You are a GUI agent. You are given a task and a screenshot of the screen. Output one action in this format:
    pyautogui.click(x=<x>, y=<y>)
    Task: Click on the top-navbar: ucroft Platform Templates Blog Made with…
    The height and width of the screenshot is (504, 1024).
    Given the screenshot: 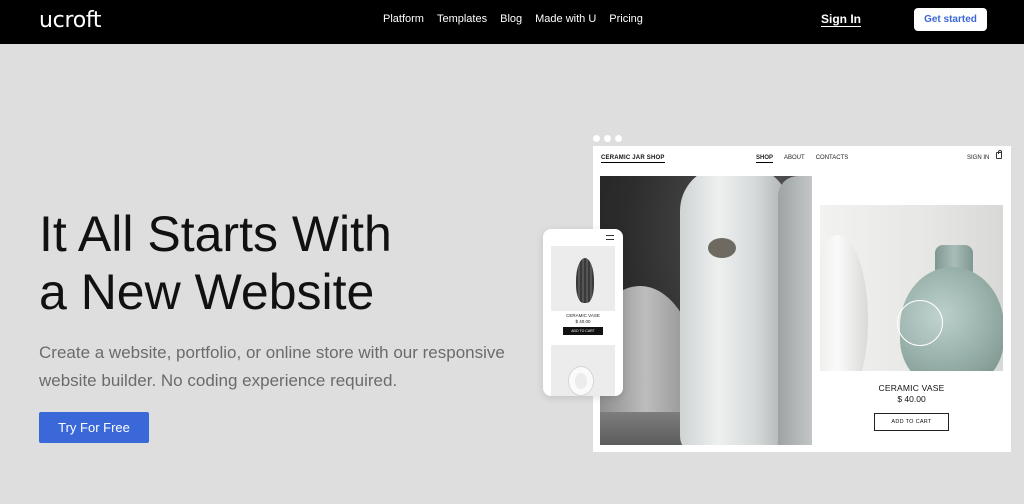 What is the action you would take?
    pyautogui.click(x=512, y=22)
    